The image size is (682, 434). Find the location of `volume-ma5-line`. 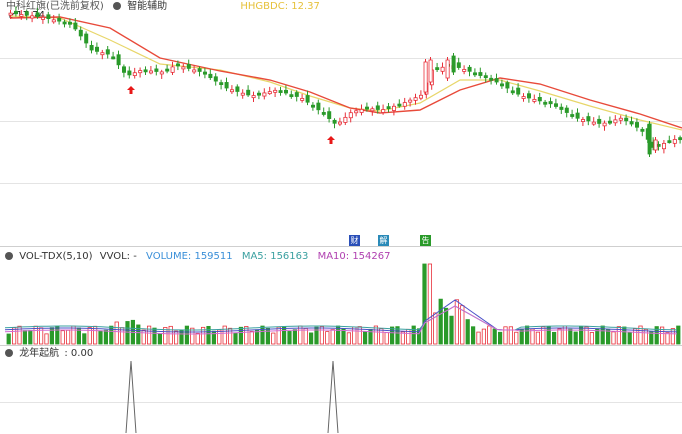

volume-ma5-line is located at coordinates (341, 318).